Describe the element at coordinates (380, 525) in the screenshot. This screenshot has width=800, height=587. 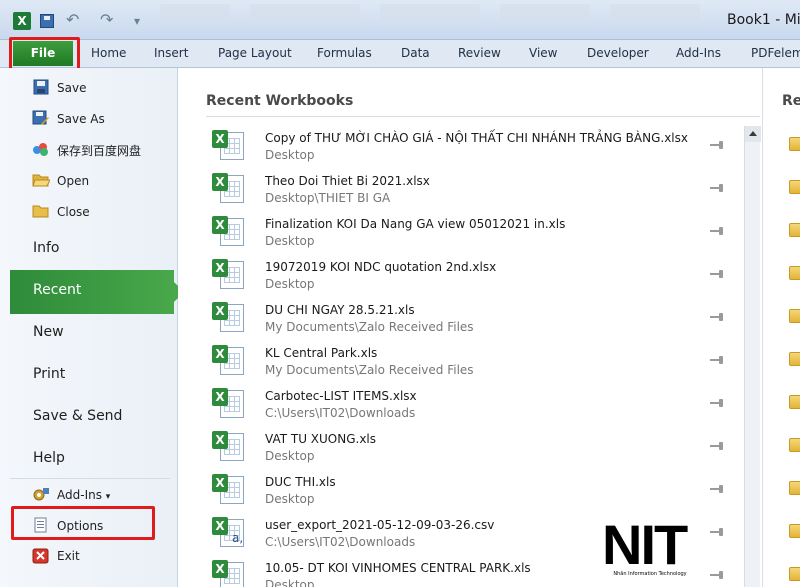
I see `workbook-name: user_export_2021-05-12-09-03-26.csv` at that location.